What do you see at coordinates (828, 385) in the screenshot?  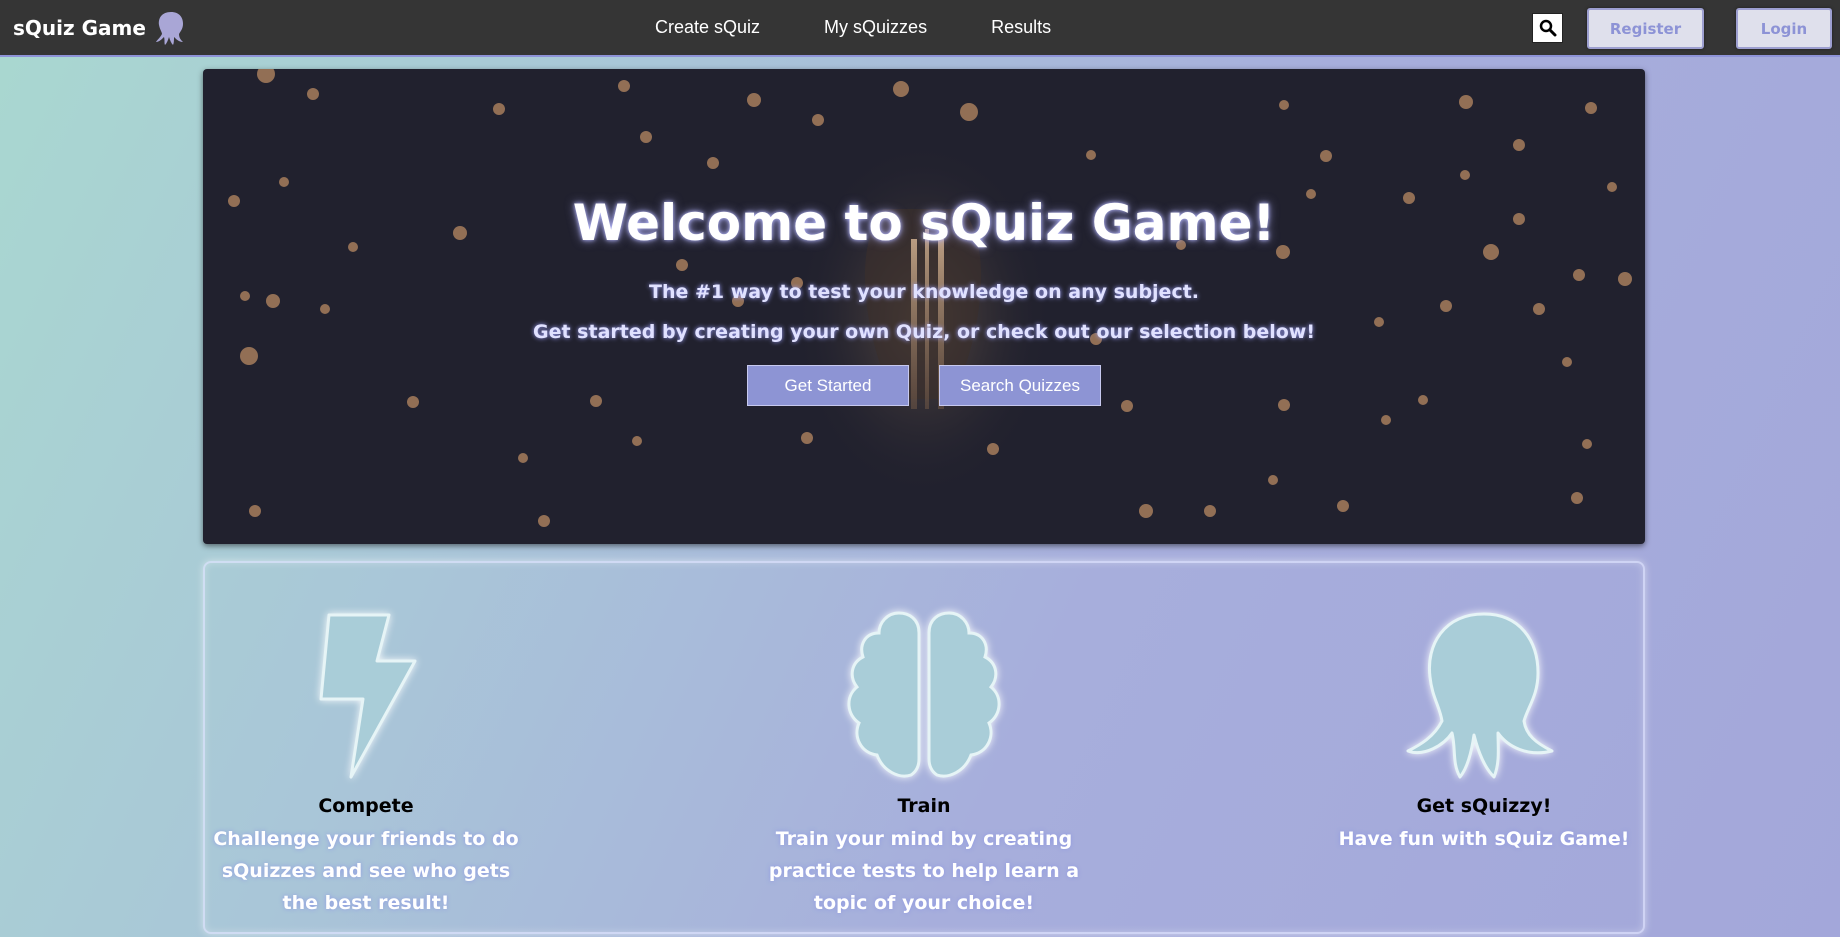 I see `get-started-button: Get Started` at bounding box center [828, 385].